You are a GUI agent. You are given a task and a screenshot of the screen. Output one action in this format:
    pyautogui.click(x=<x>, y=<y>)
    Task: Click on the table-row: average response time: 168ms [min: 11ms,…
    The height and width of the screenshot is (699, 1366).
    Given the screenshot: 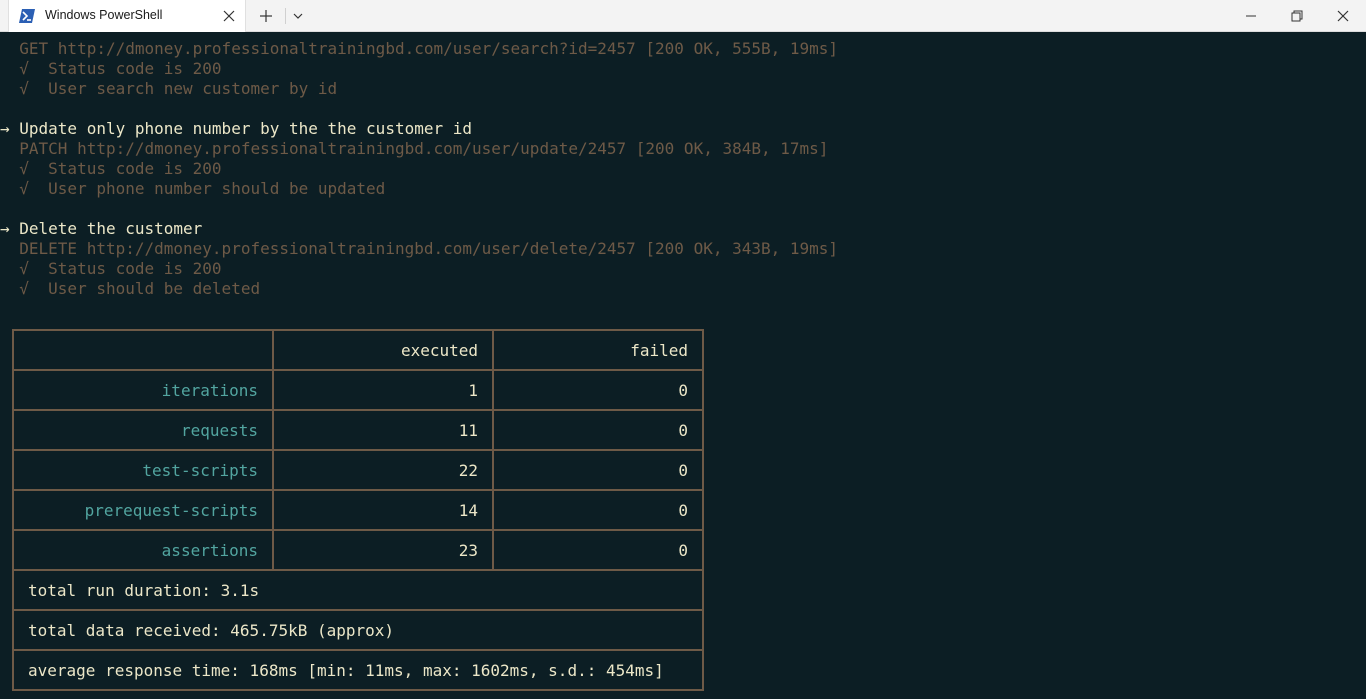 What is the action you would take?
    pyautogui.click(x=358, y=670)
    